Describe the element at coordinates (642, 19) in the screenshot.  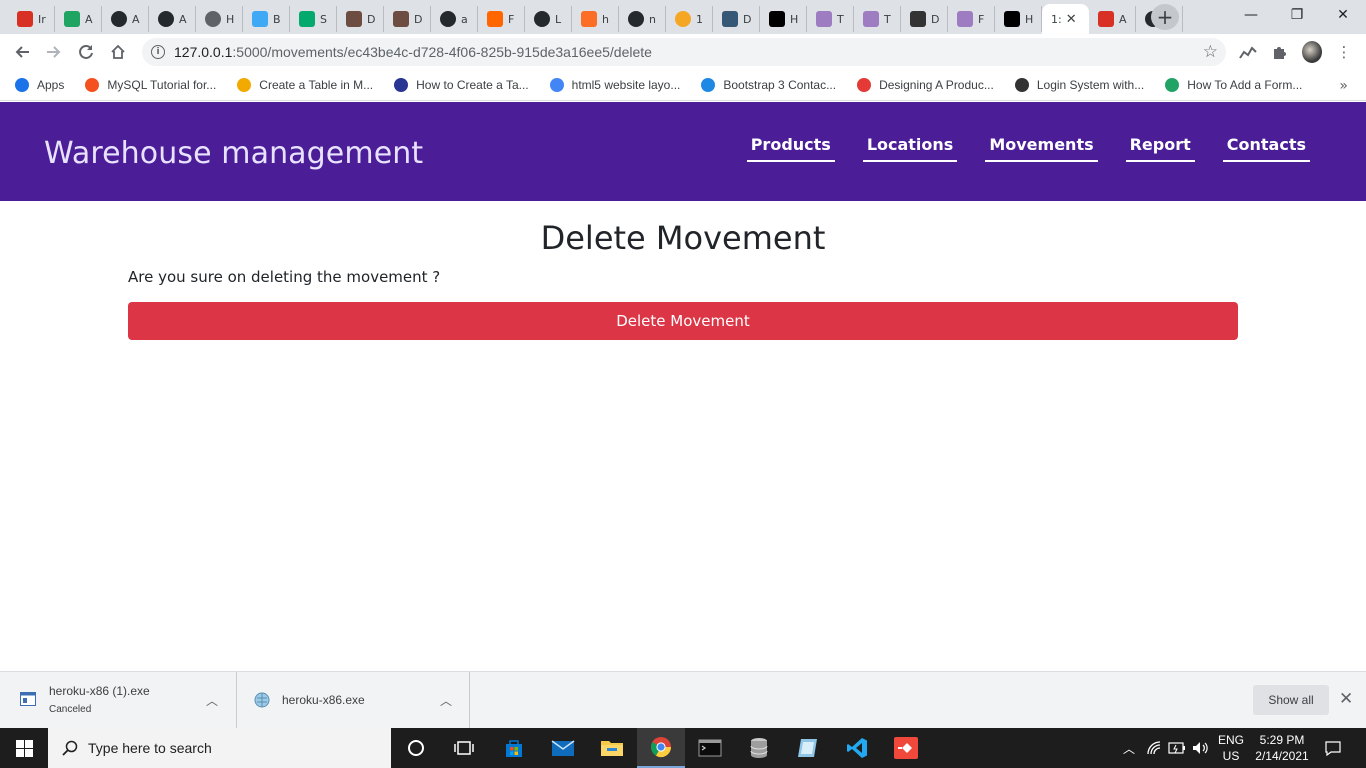
I see `browser-tab: n` at that location.